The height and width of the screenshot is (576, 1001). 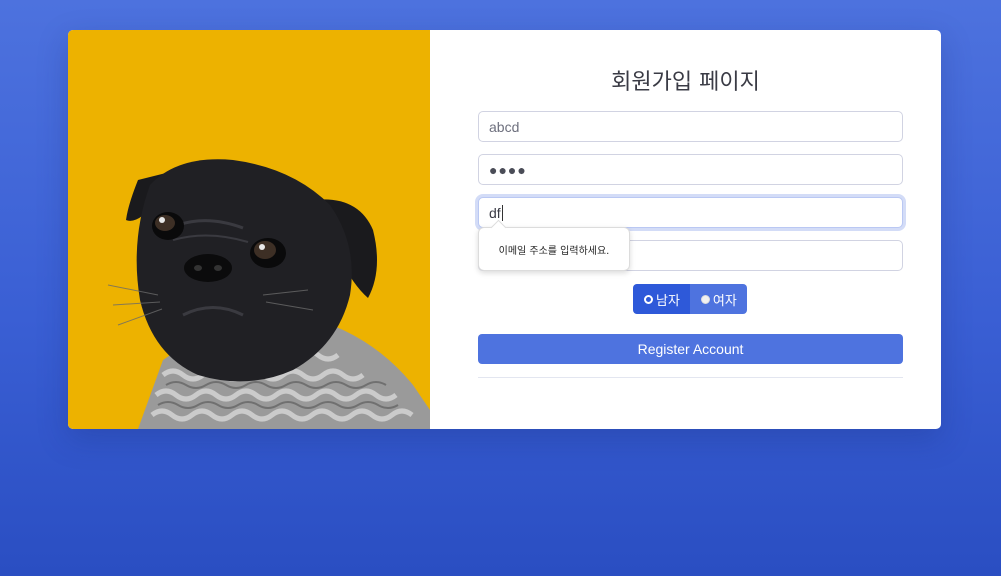 I want to click on validation-tooltip: 이메일 주소를 입력하세요., so click(x=554, y=249).